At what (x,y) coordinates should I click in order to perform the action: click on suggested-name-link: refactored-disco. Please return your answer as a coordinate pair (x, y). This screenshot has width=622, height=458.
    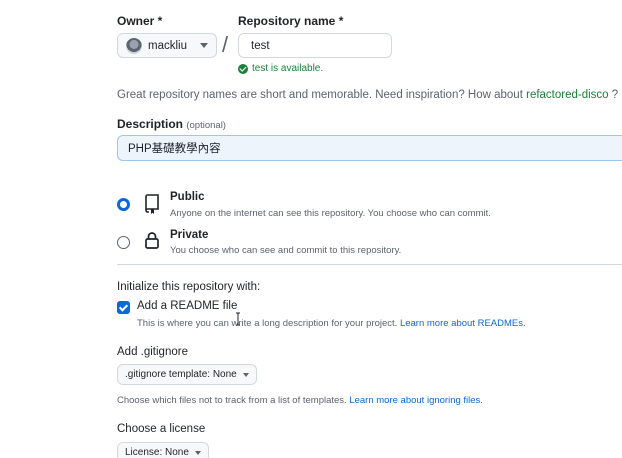
    Looking at the image, I should click on (567, 95).